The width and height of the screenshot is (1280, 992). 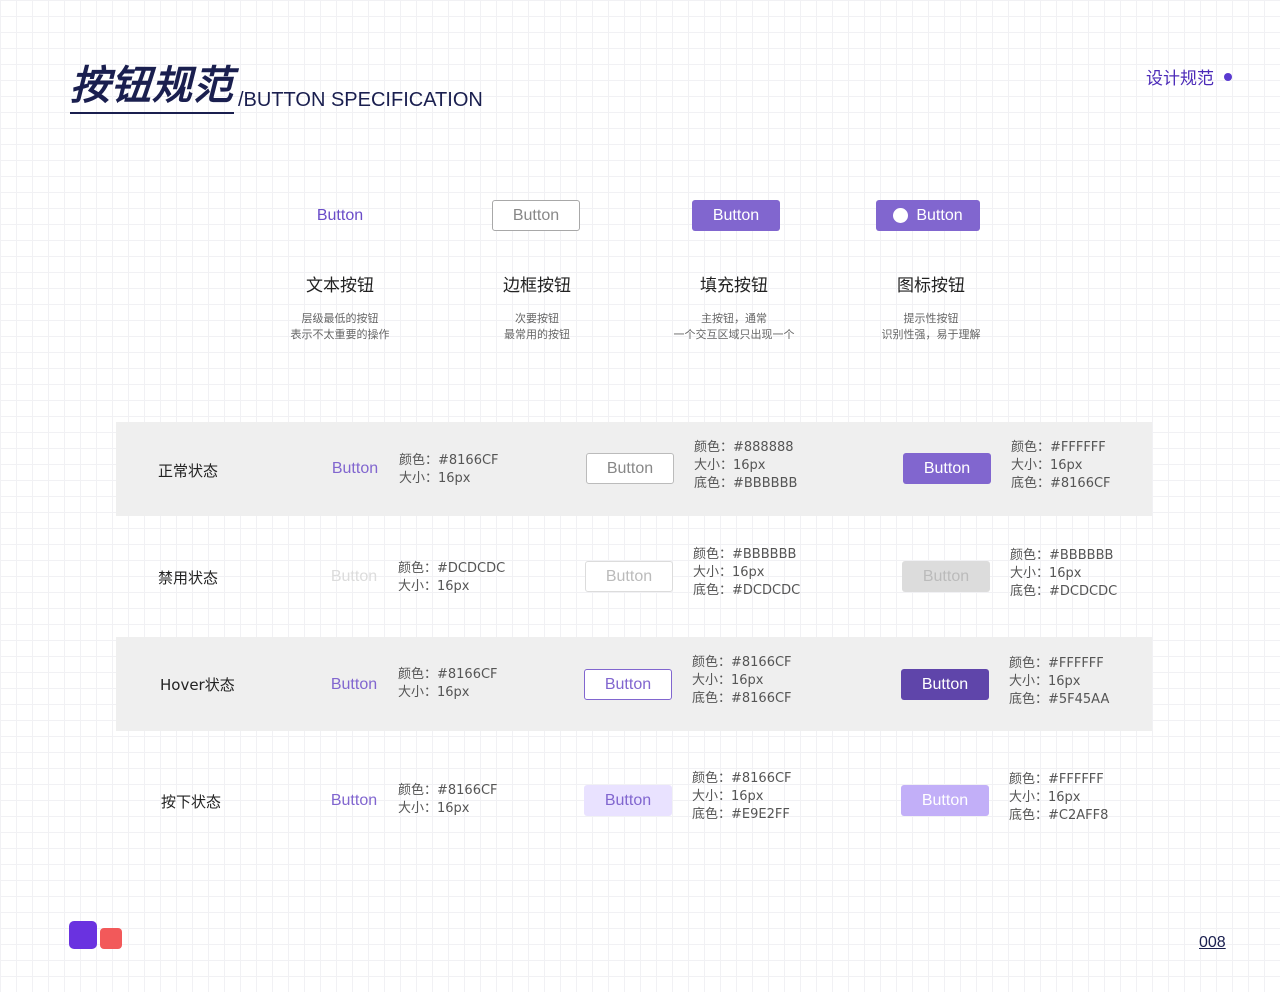 I want to click on text-button-pressed-spec: 颜色：#8166CF 大小：16px, so click(x=448, y=800).